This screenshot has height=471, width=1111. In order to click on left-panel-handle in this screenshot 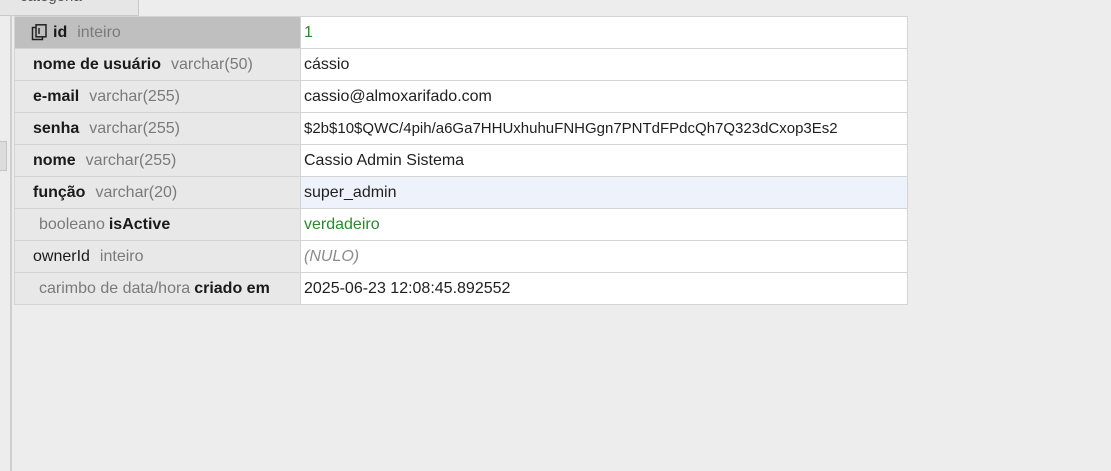, I will do `click(3, 156)`.